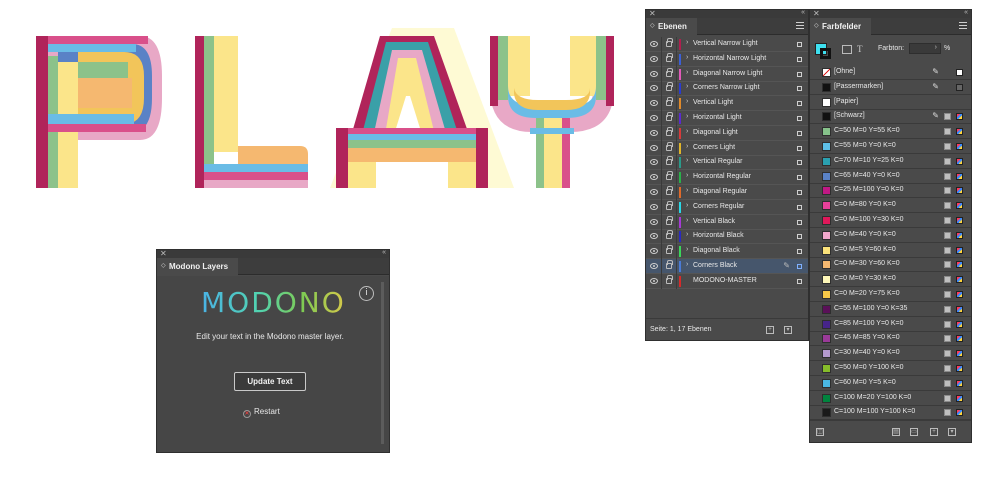 The image size is (1005, 492). What do you see at coordinates (890, 220) in the screenshot?
I see `swatch-row: C=0 M=100 Y=30 K=0` at bounding box center [890, 220].